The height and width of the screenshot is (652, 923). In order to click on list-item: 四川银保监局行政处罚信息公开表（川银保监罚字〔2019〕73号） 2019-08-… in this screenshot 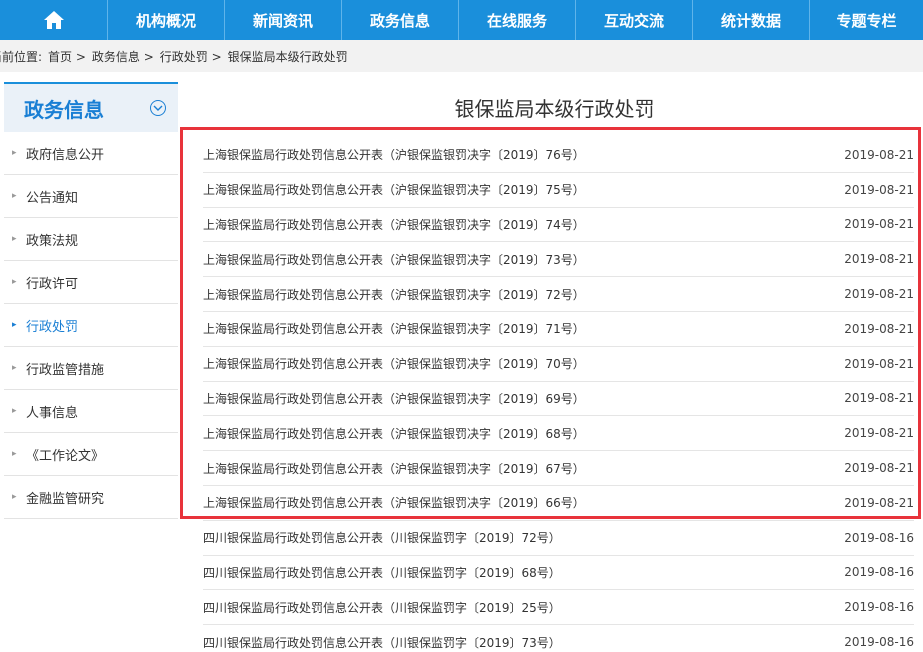, I will do `click(558, 638)`.